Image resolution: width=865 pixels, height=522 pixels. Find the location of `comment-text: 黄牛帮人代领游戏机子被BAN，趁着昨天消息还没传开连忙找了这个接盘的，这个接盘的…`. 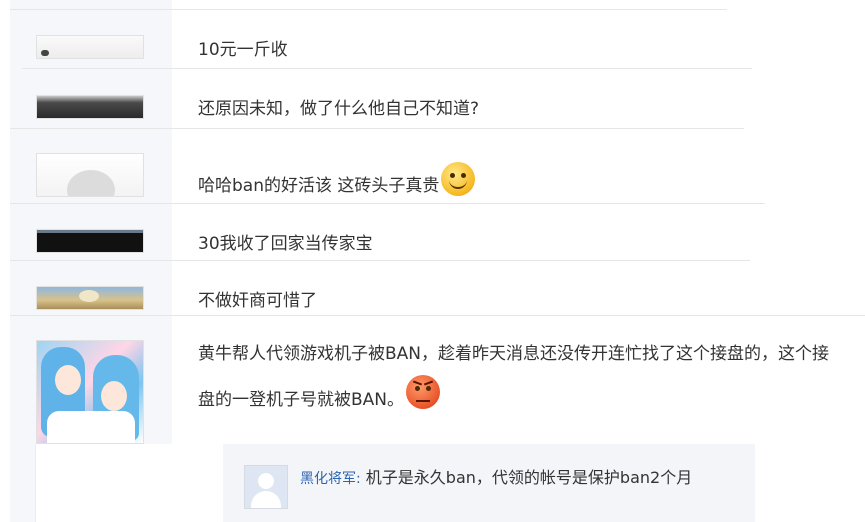

comment-text: 黄牛帮人代领游戏机子被BAN，趁着昨天消息还没传开连忙找了这个接盘的，这个接盘的… is located at coordinates (518, 377).